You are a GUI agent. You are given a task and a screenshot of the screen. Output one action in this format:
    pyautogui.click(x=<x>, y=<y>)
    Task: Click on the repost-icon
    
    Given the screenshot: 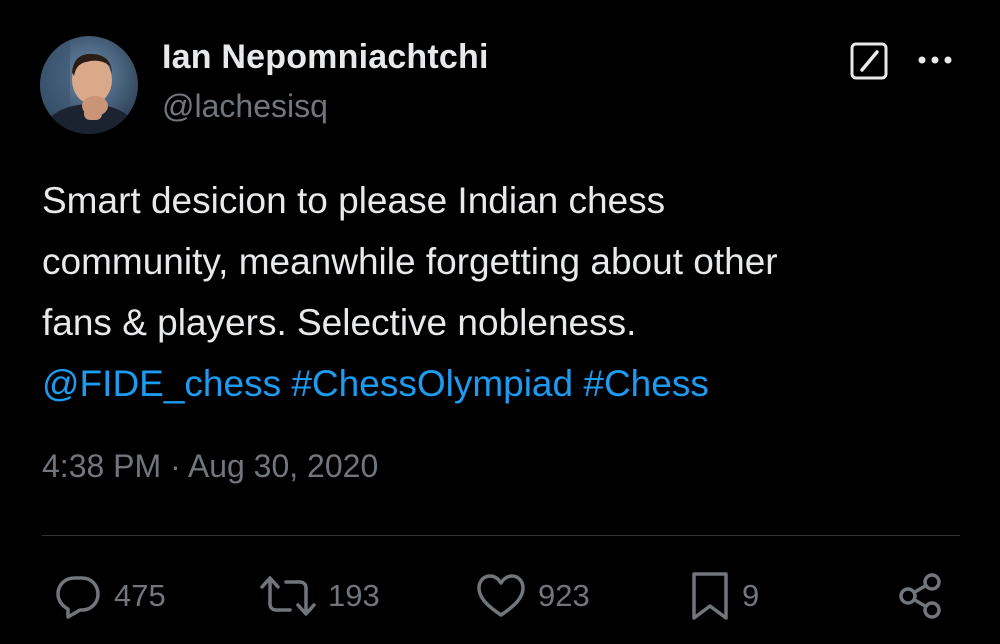 What is the action you would take?
    pyautogui.click(x=288, y=596)
    